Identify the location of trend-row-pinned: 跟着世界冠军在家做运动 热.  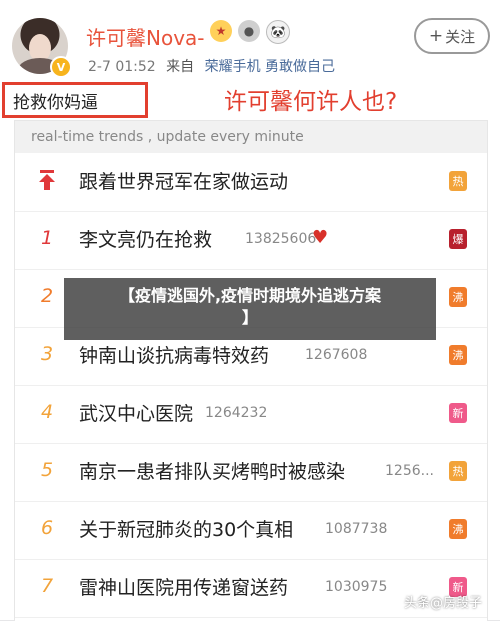
(251, 182).